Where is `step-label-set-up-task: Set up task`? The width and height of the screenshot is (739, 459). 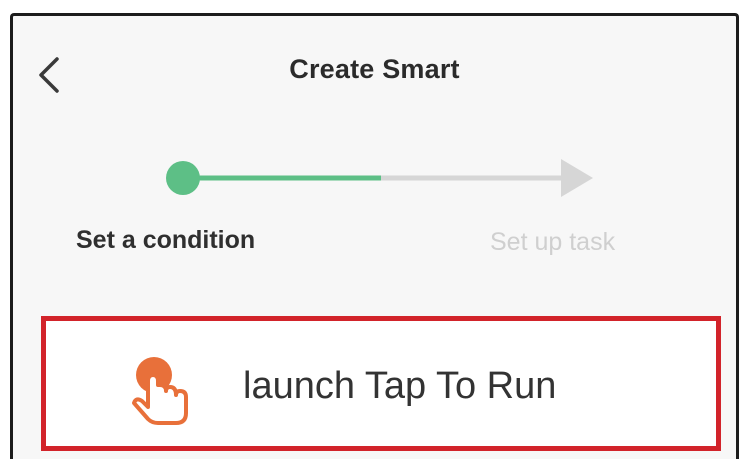
step-label-set-up-task: Set up task is located at coordinates (553, 242).